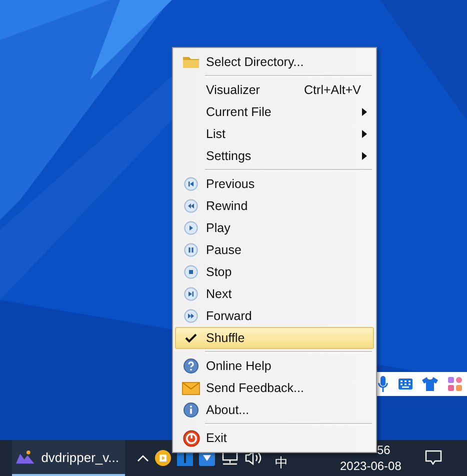  Describe the element at coordinates (405, 384) in the screenshot. I see `keyboard-icon` at that location.